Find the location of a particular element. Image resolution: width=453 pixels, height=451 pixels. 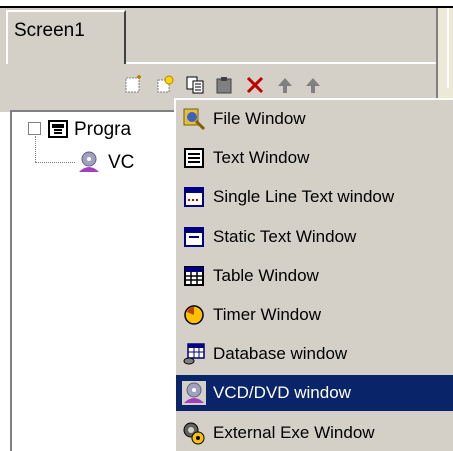

menu-item-database-window: Database window is located at coordinates (314, 354).